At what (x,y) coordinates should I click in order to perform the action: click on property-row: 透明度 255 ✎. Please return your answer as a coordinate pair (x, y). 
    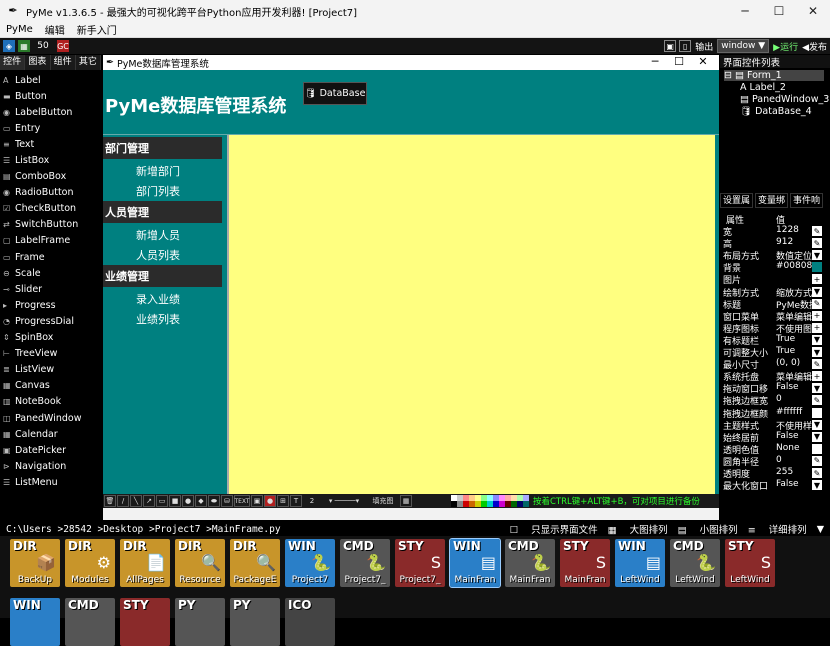
    Looking at the image, I should click on (775, 473).